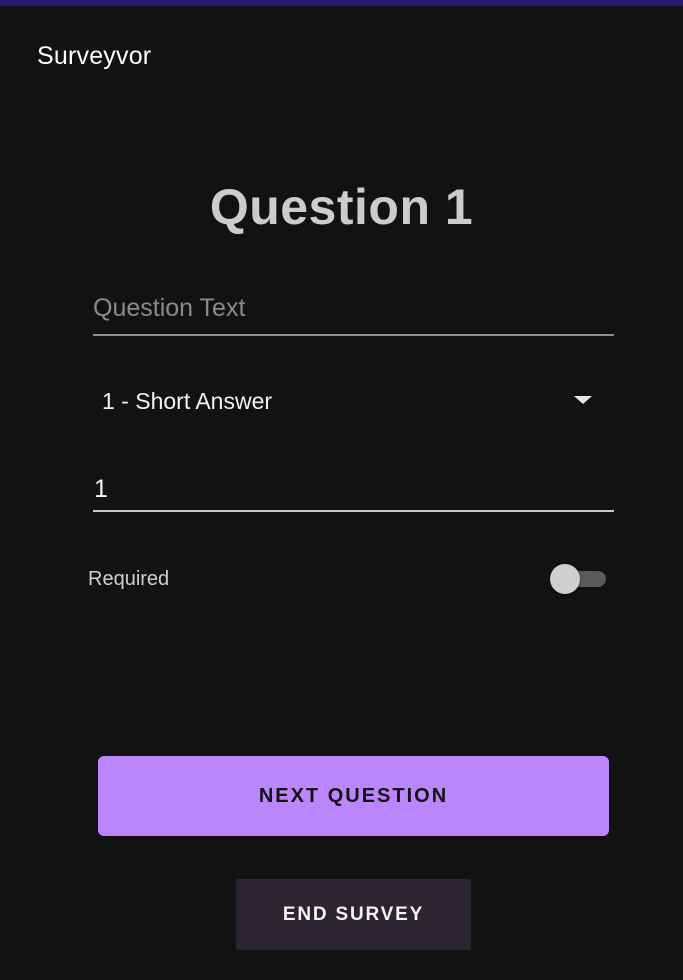 The width and height of the screenshot is (683, 980). I want to click on question-number-field: 1, so click(353, 490).